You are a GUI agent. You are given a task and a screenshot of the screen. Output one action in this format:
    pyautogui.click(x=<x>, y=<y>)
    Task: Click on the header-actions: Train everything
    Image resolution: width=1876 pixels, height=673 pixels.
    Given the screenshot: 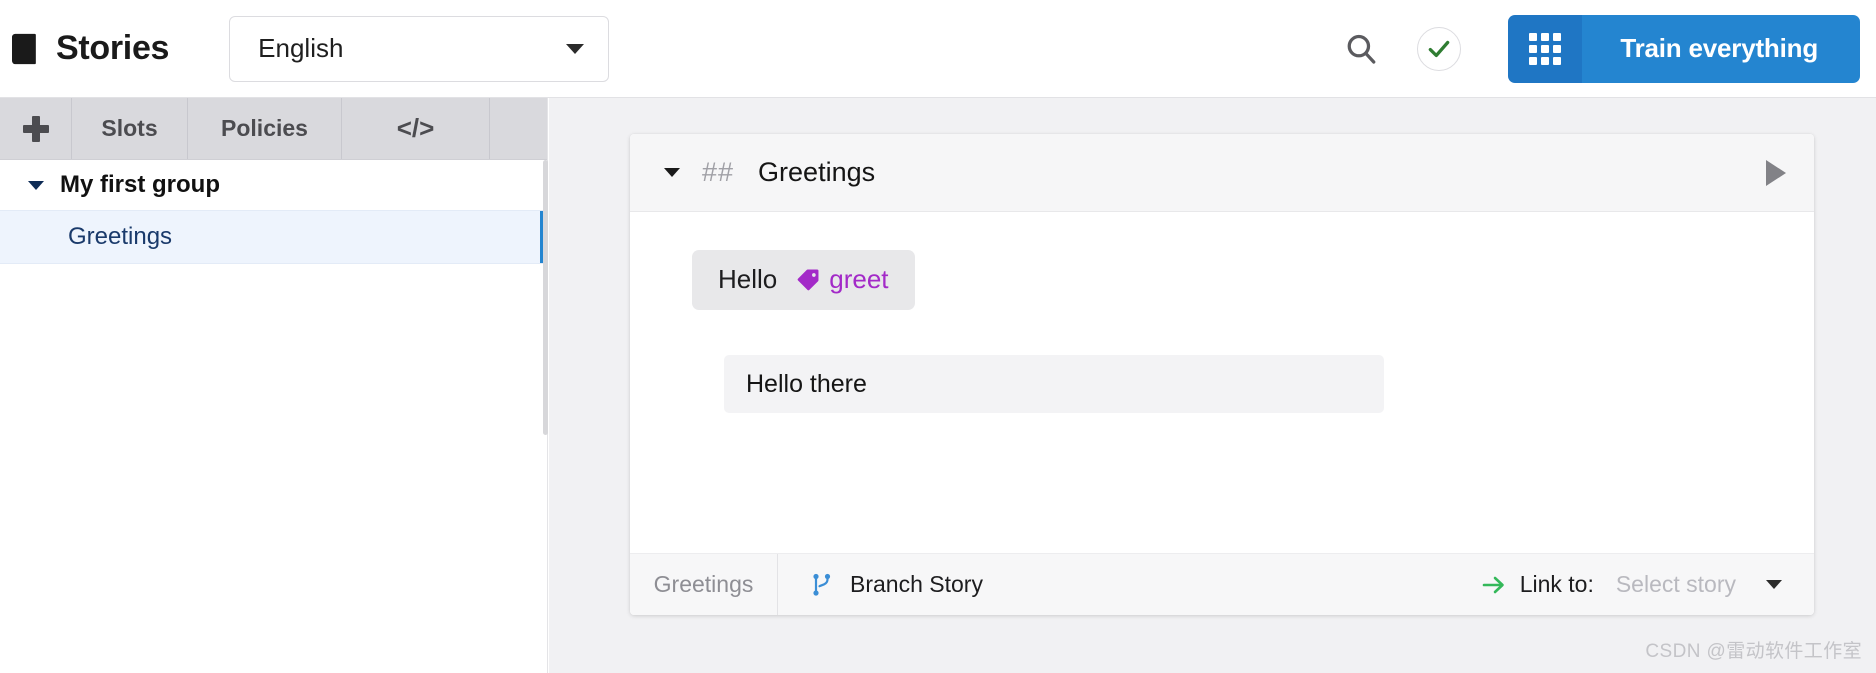 What is the action you would take?
    pyautogui.click(x=1599, y=48)
    